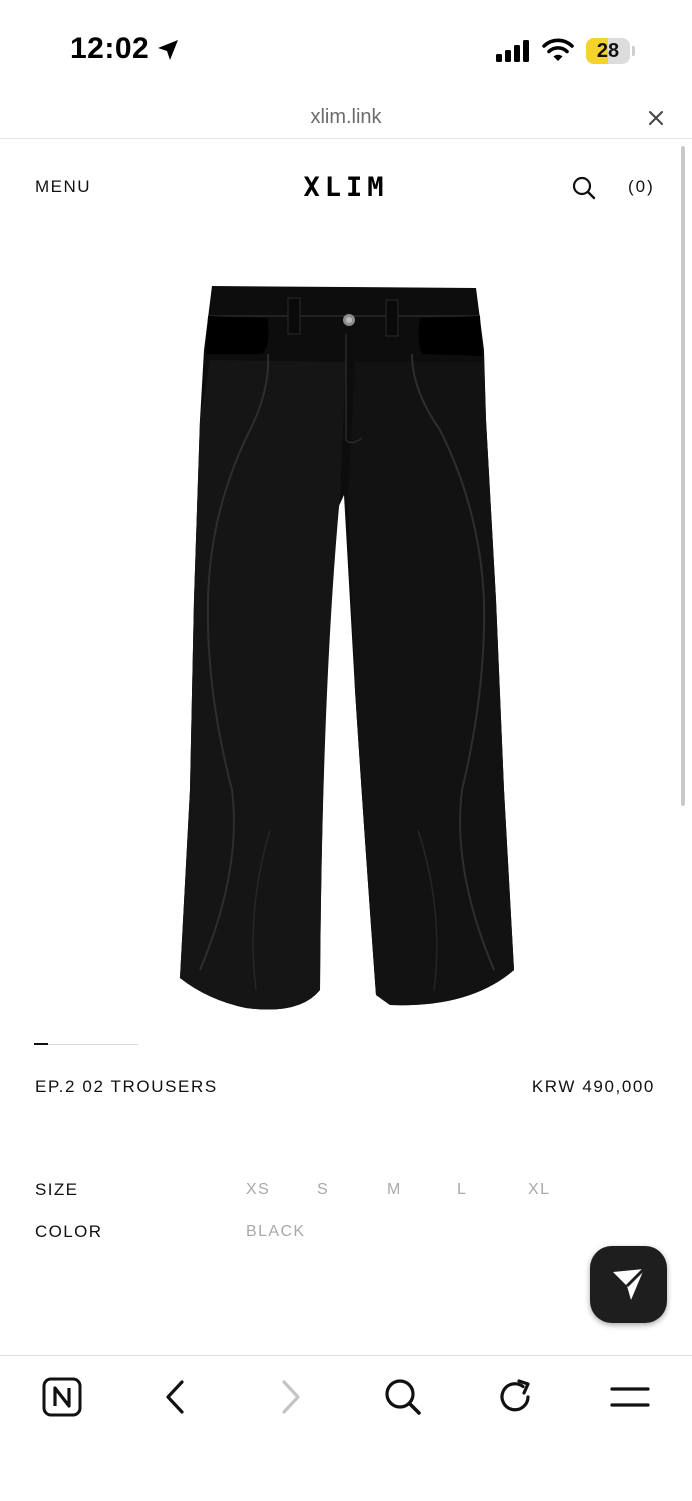  What do you see at coordinates (633, 51) in the screenshot?
I see `battery-cap` at bounding box center [633, 51].